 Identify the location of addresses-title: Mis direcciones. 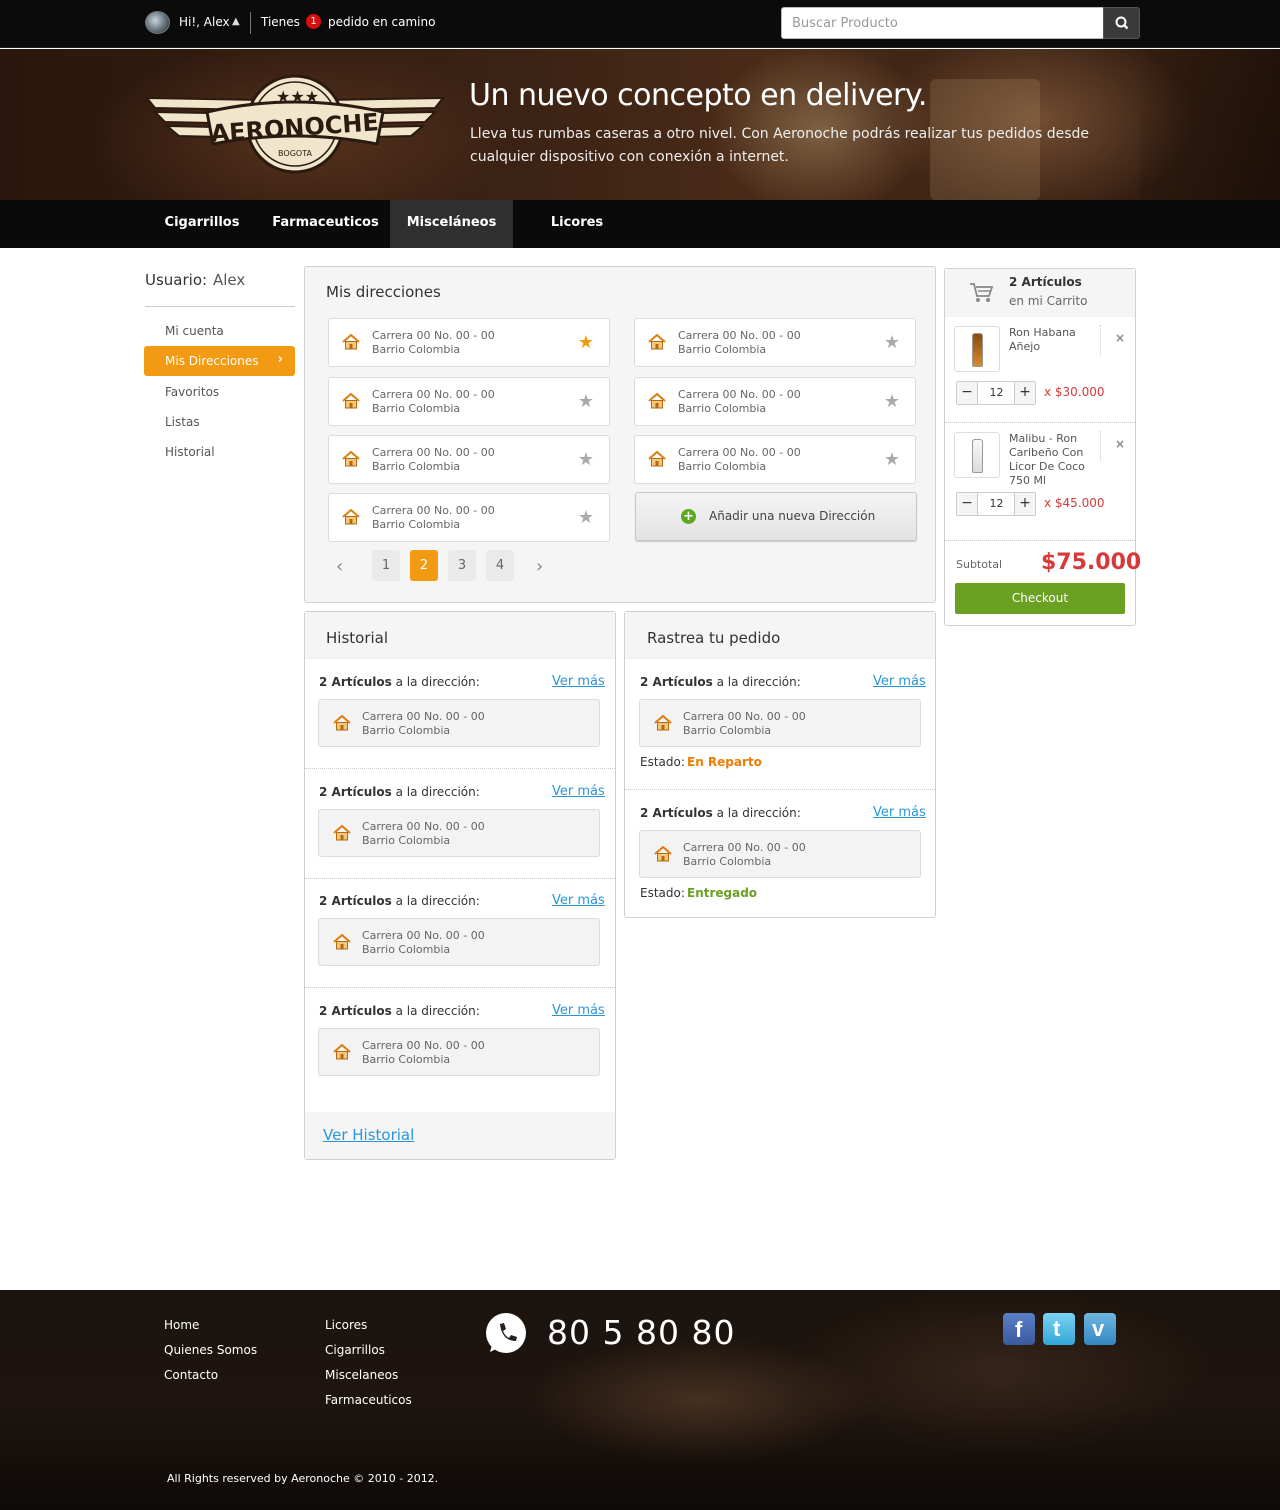
(383, 292).